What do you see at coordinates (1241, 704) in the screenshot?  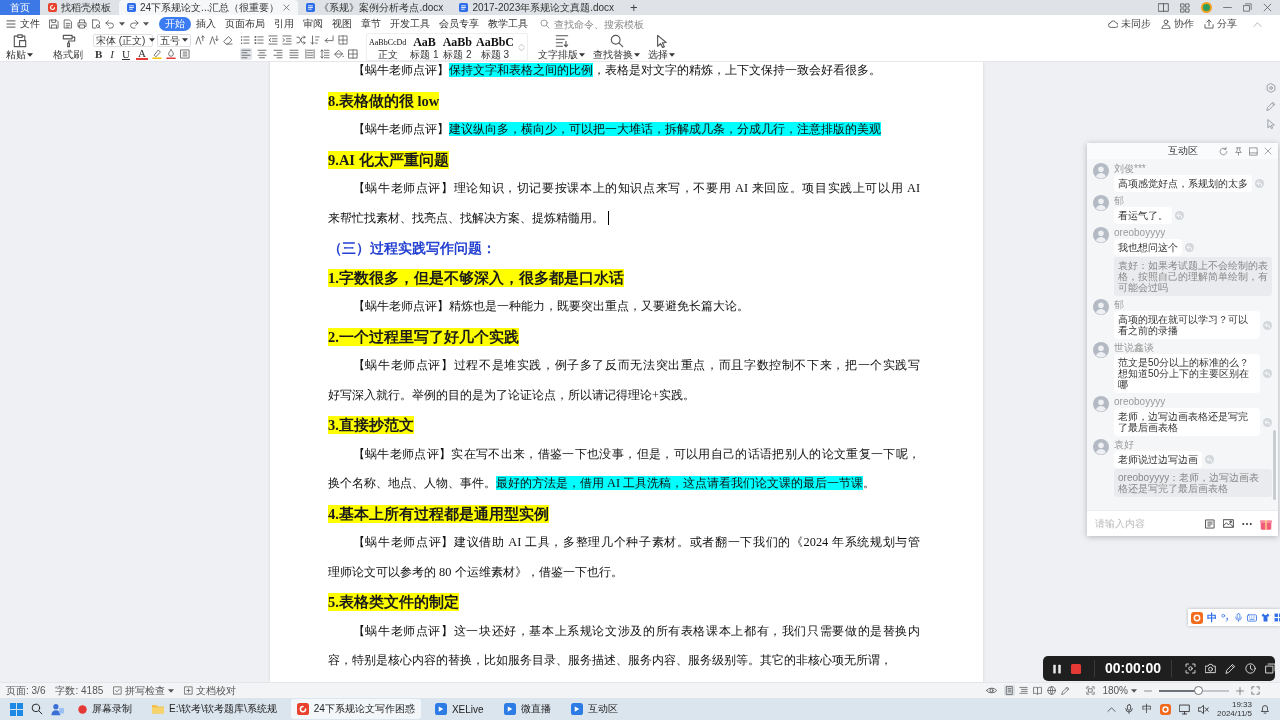 I see `clock-time: 19:33` at bounding box center [1241, 704].